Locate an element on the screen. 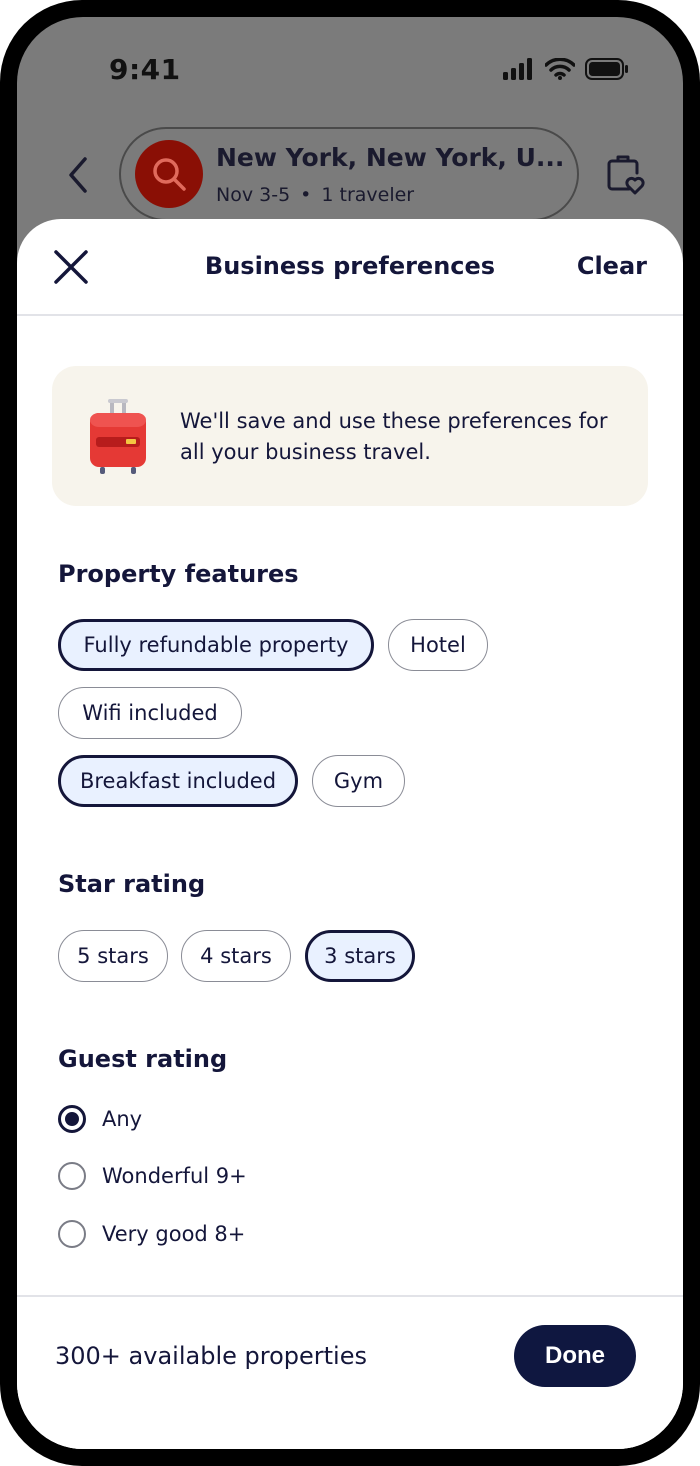  radio-option-very-good: Very good 8+ is located at coordinates (151, 1234).